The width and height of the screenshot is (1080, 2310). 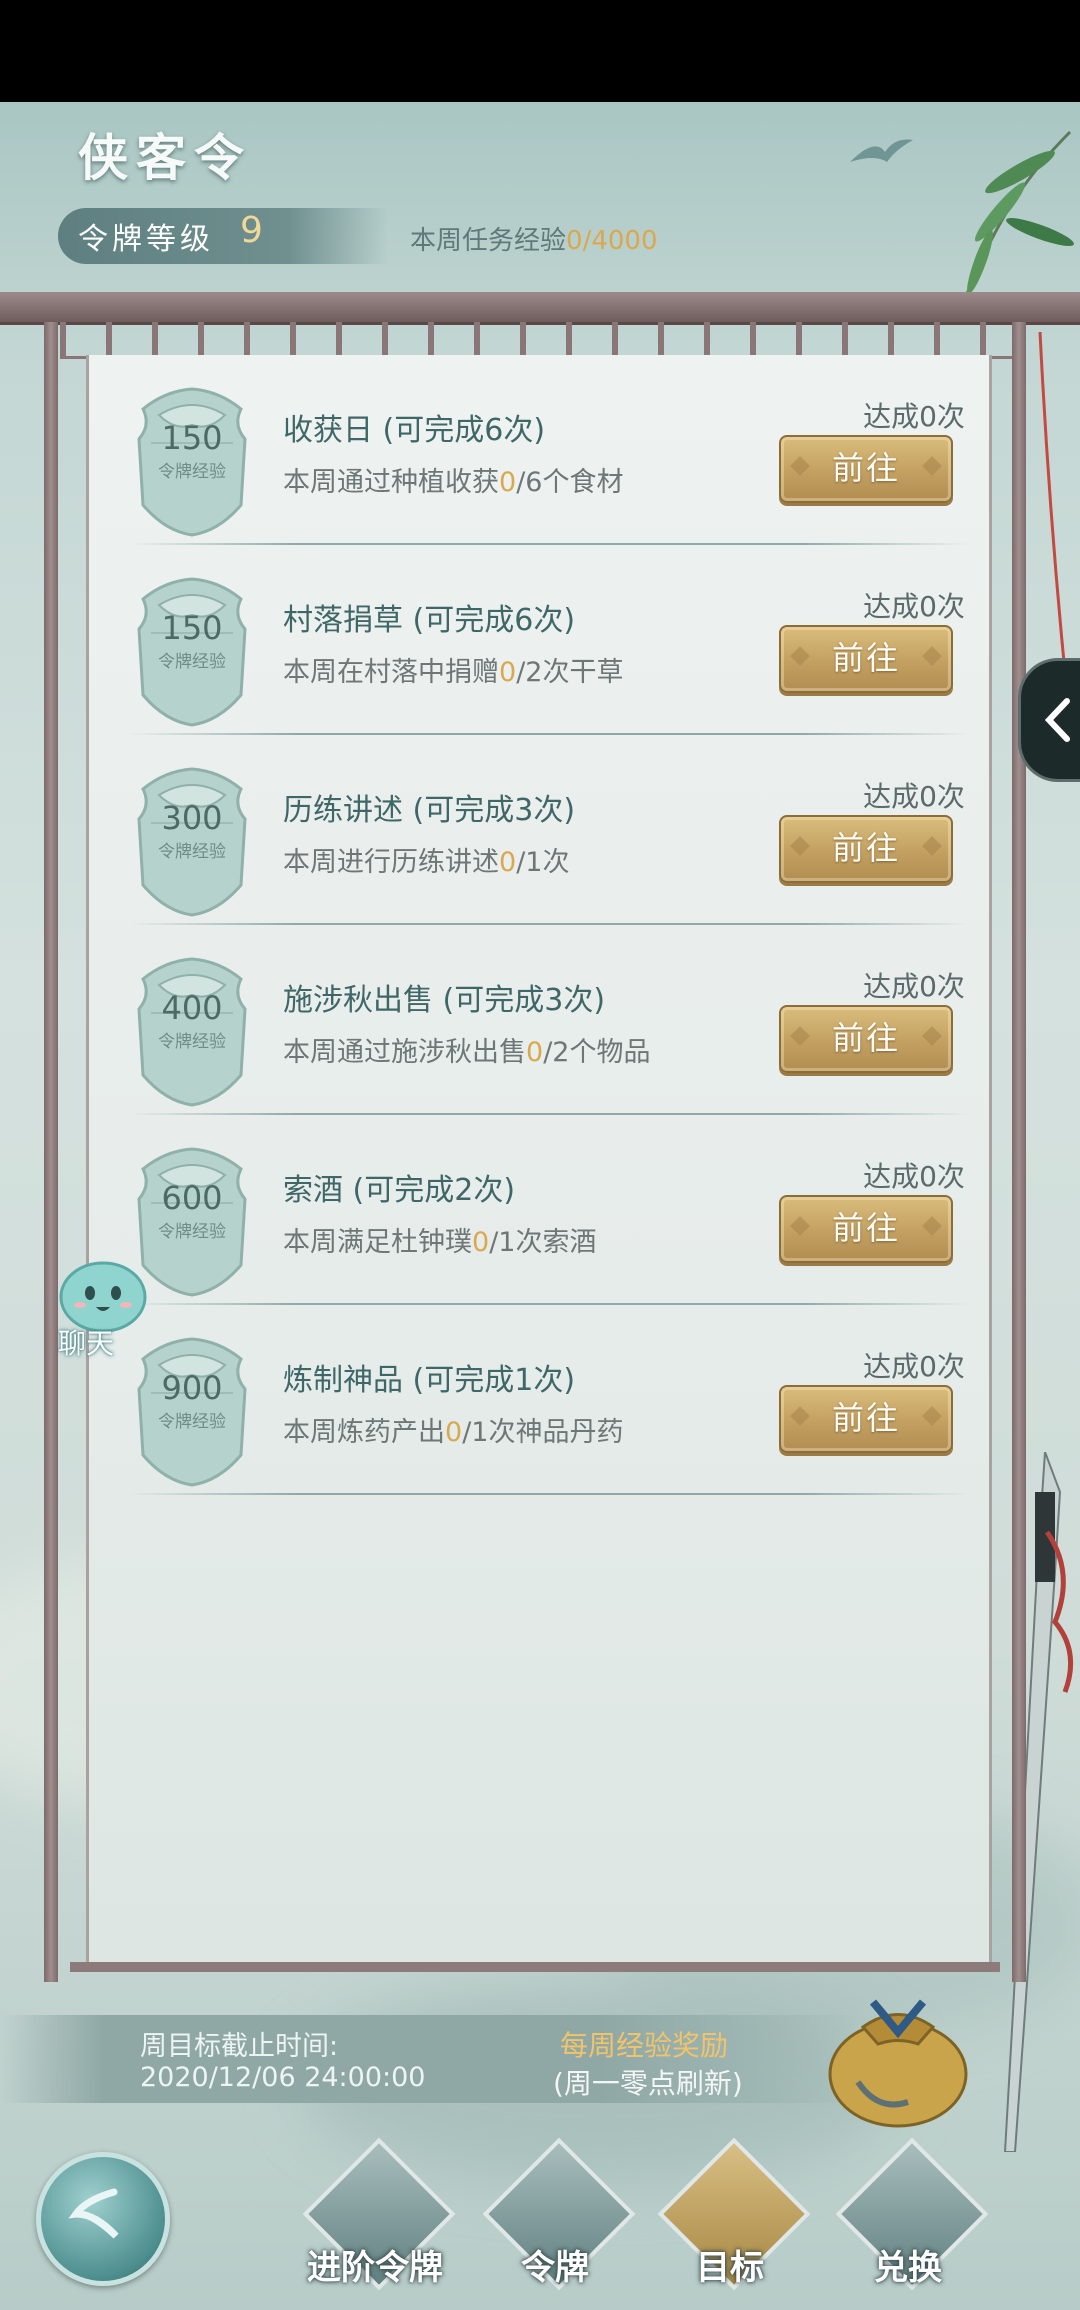 I want to click on nav-item-token: 令牌, so click(x=559, y=2218).